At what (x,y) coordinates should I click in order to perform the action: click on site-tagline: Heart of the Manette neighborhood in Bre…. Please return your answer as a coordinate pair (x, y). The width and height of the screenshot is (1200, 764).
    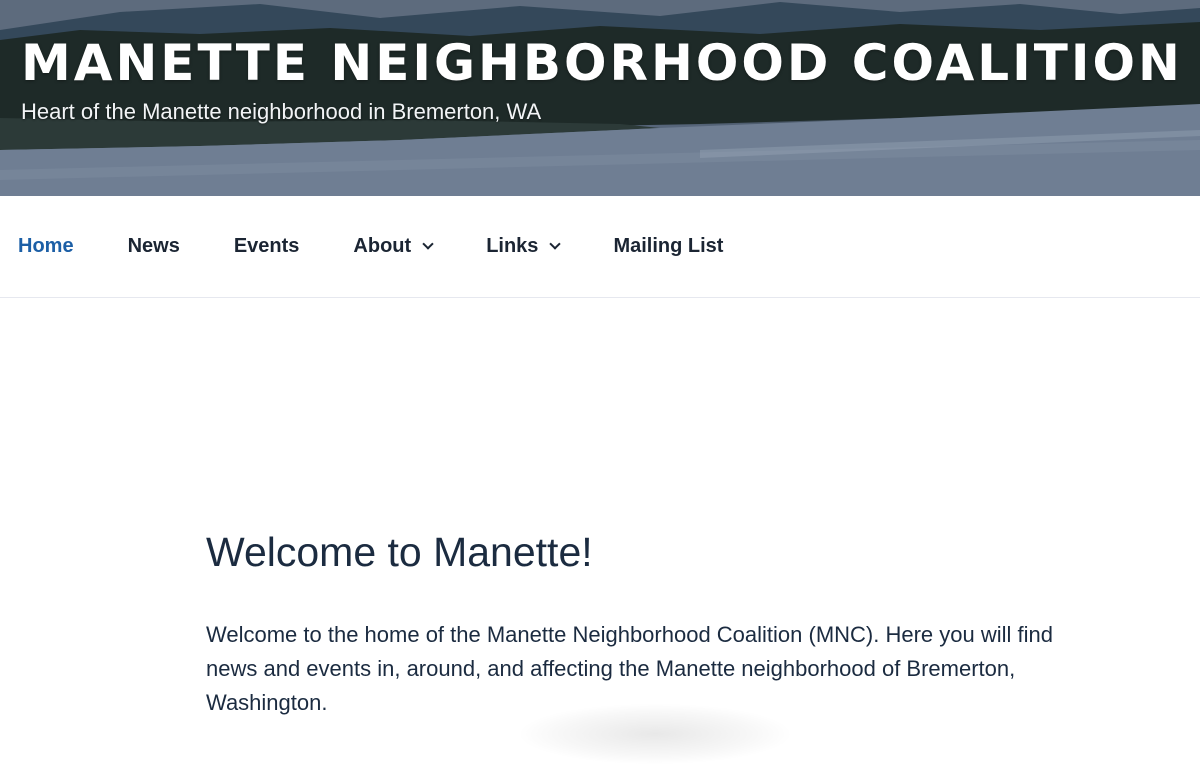
    Looking at the image, I should click on (281, 111).